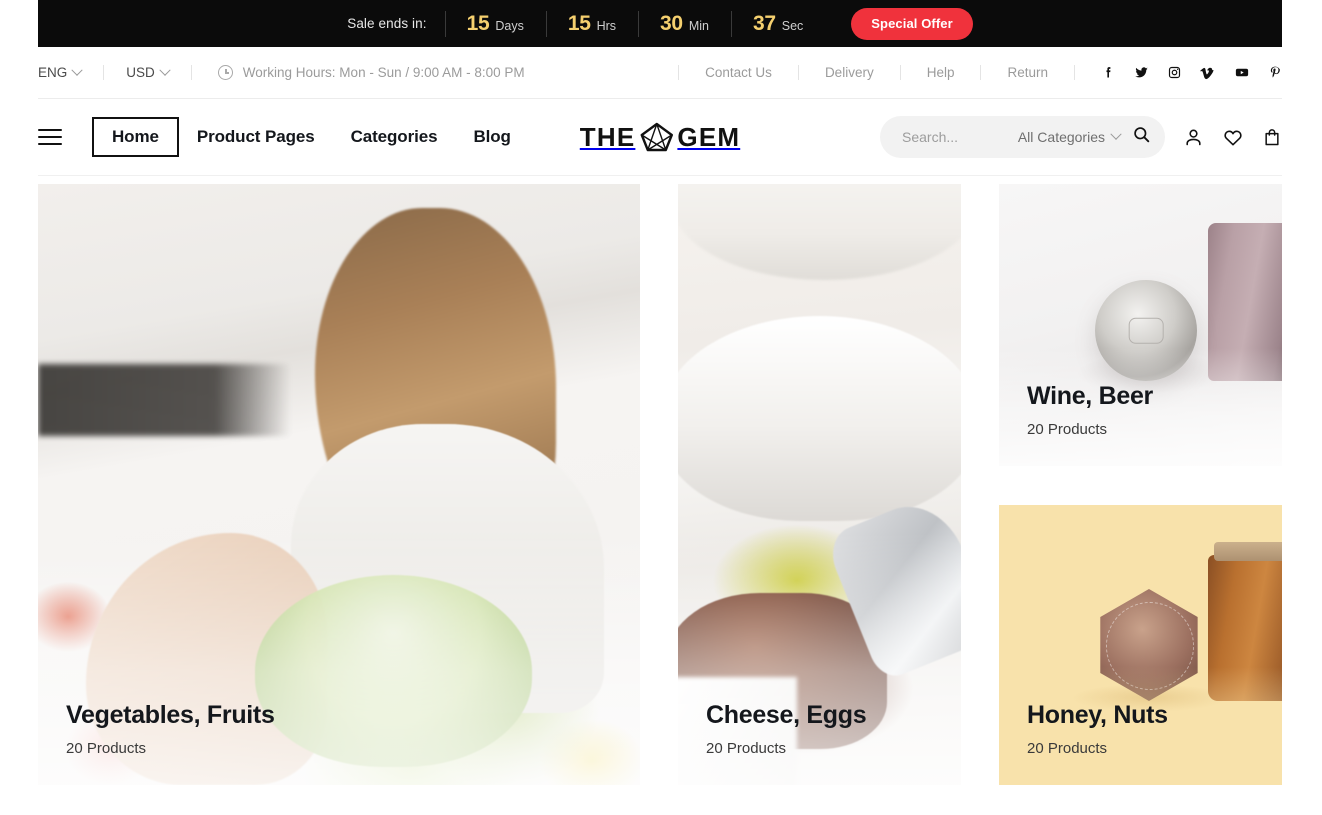 This screenshot has width=1322, height=815. I want to click on utility-links: Contact Us Delivery Help Return, so click(876, 72).